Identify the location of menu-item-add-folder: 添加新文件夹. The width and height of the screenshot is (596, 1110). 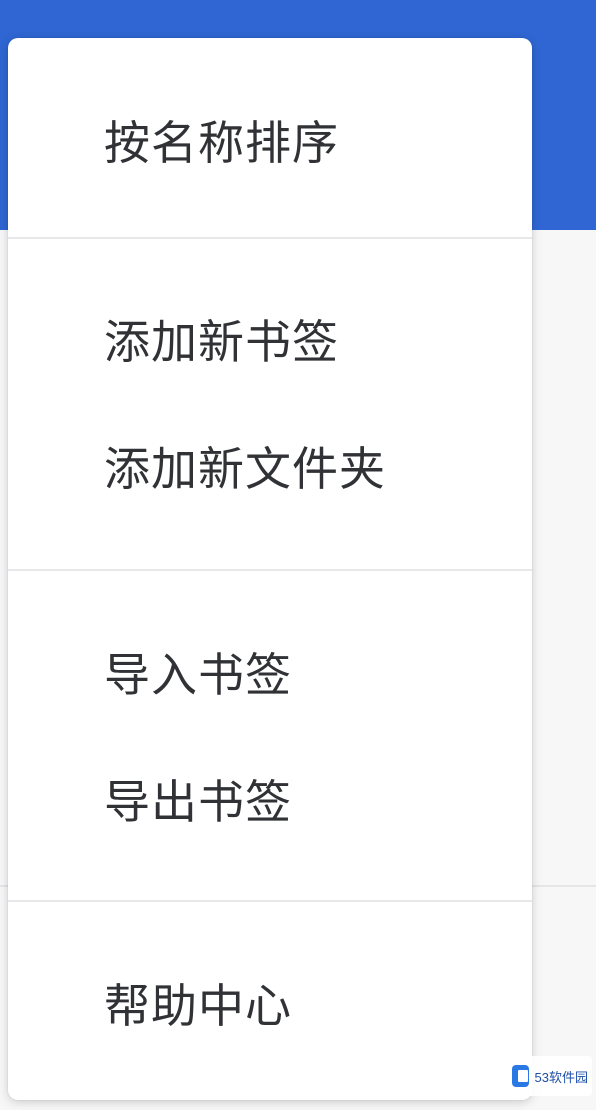
(270, 466).